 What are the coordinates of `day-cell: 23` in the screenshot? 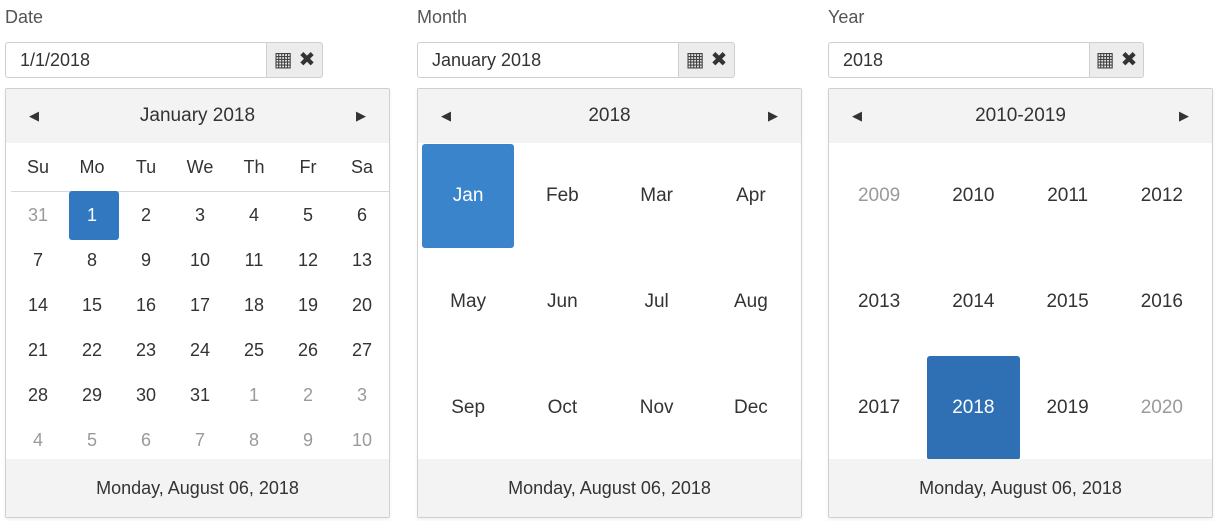 It's located at (146, 350).